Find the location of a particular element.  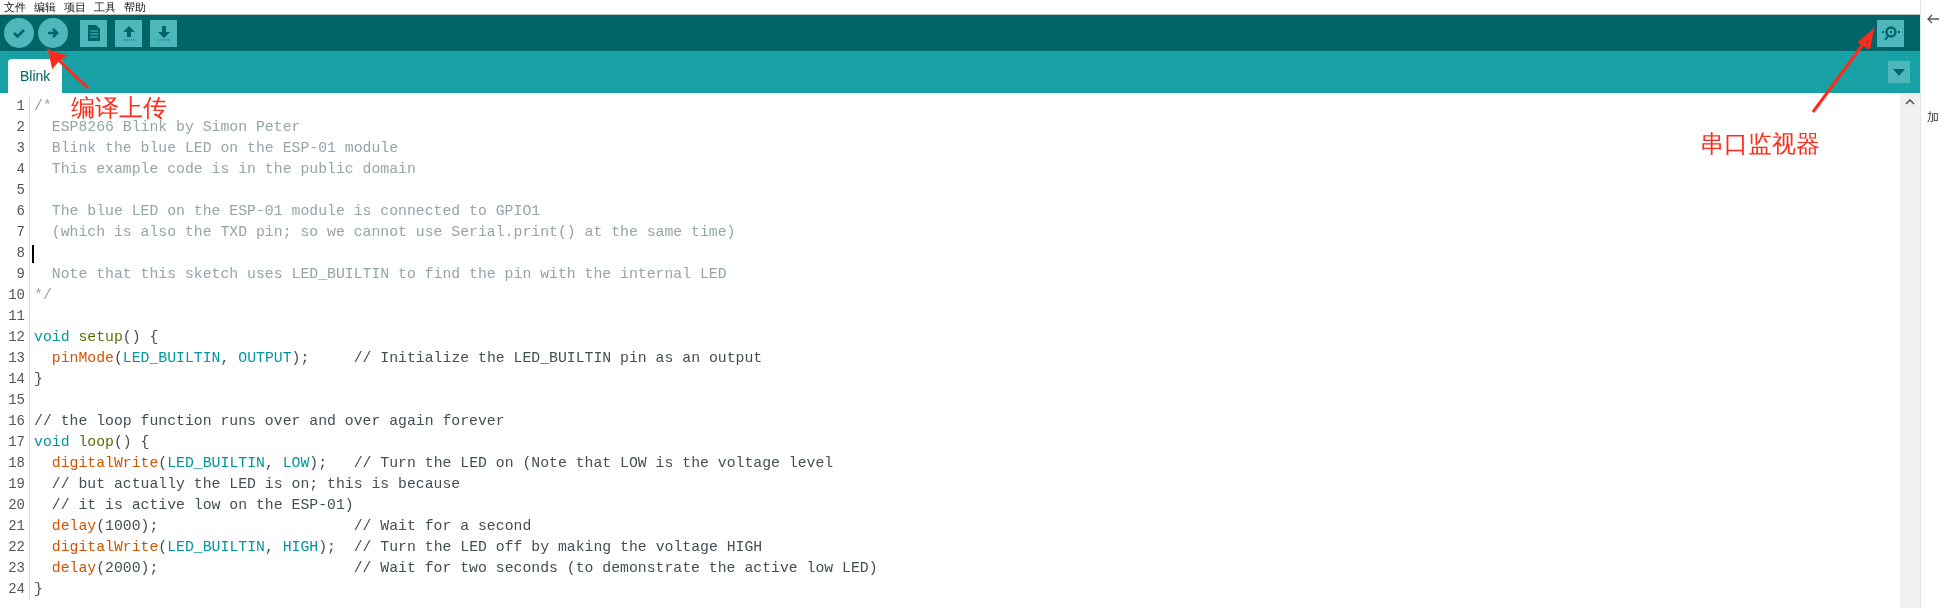

save-button is located at coordinates (163, 33).